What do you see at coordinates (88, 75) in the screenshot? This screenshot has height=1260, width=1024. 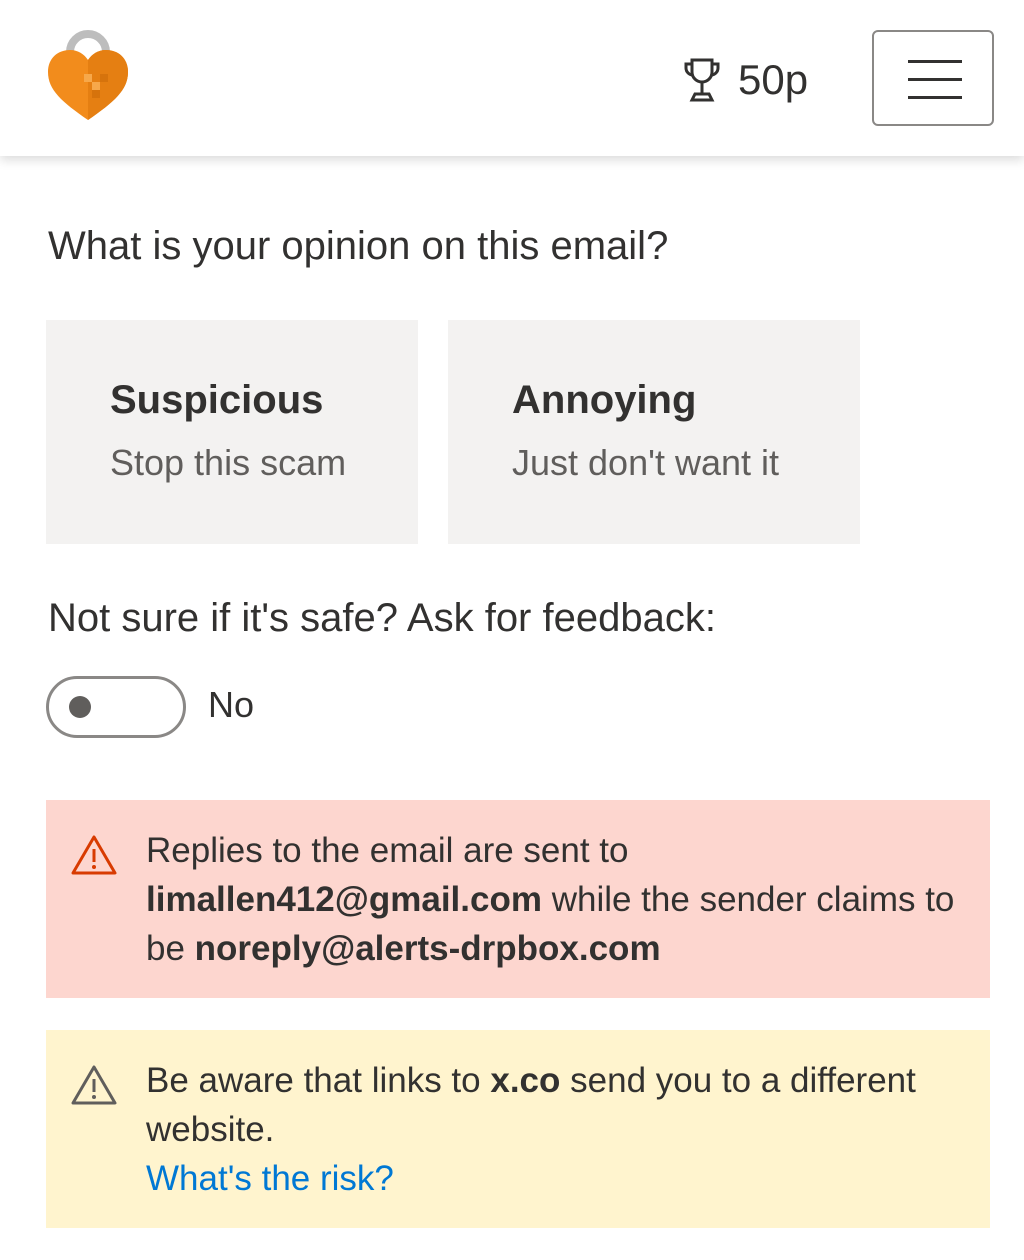 I see `heart-padlock-icon` at bounding box center [88, 75].